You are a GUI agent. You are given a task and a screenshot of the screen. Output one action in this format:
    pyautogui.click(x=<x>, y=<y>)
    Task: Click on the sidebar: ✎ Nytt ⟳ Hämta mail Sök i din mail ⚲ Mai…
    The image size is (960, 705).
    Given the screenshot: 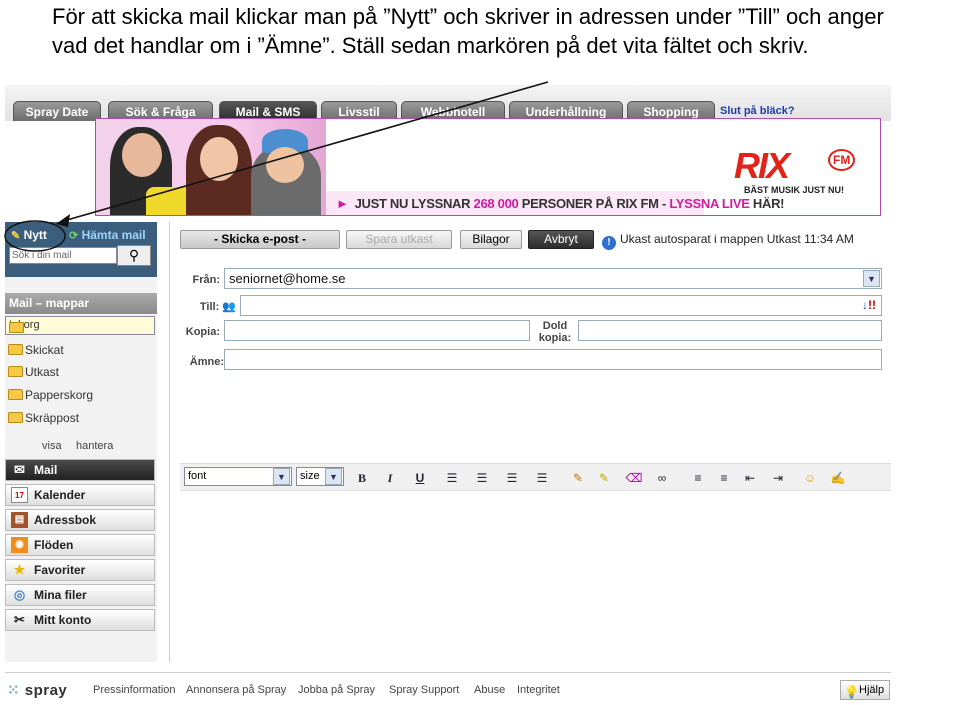 What is the action you would take?
    pyautogui.click(x=81, y=442)
    